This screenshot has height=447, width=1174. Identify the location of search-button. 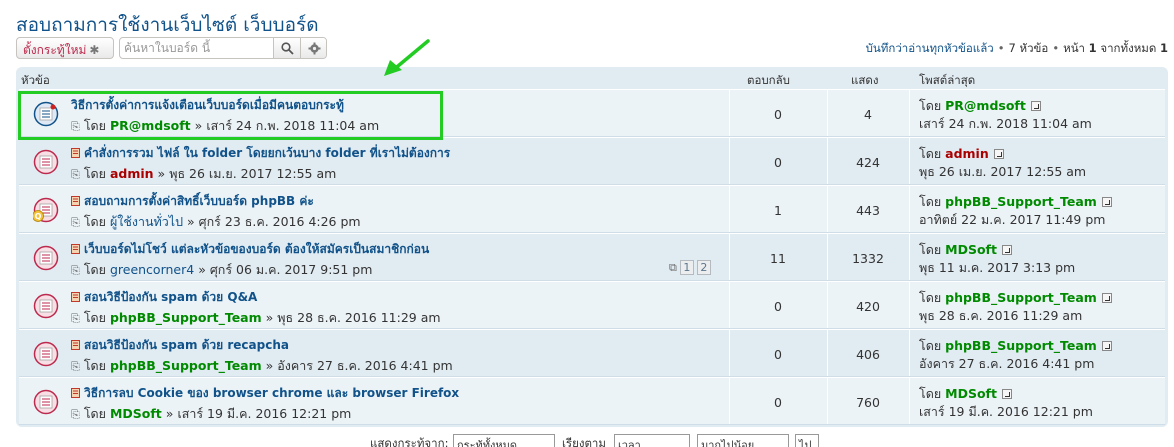
(286, 48).